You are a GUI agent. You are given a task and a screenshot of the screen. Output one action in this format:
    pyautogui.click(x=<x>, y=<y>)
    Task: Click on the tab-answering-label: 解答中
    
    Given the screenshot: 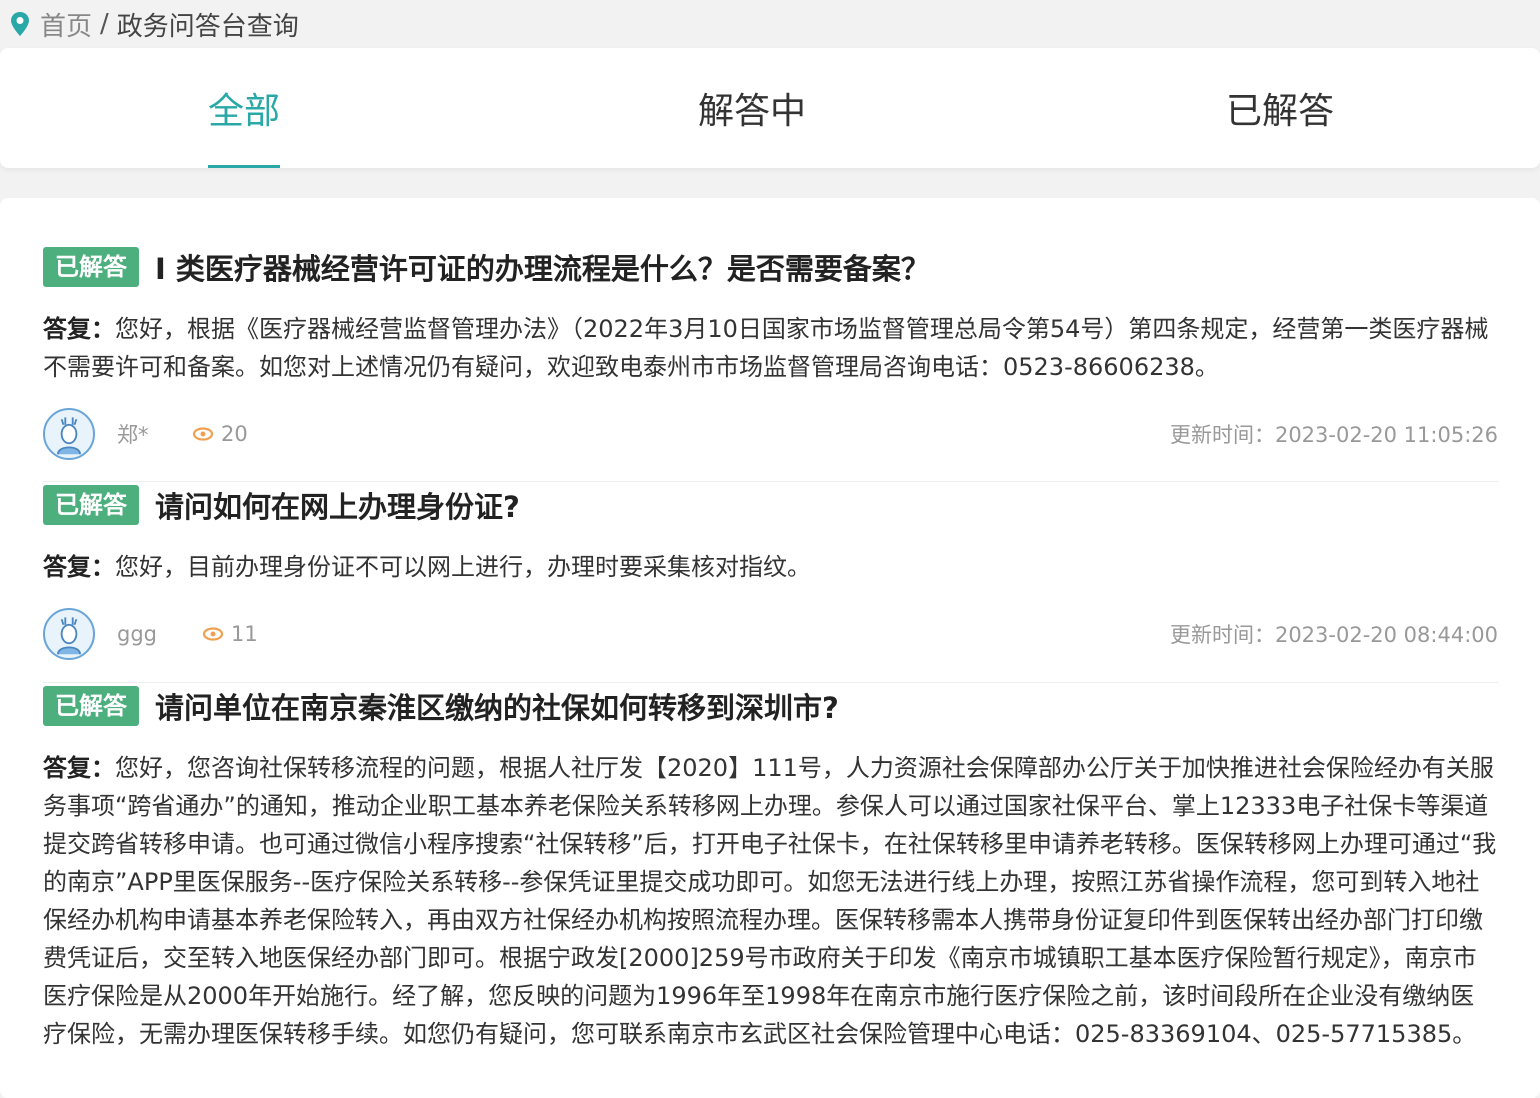 What is the action you would take?
    pyautogui.click(x=752, y=111)
    